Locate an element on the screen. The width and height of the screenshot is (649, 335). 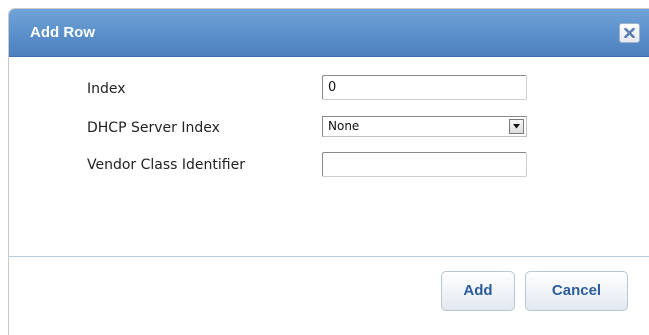
add-button: Add is located at coordinates (478, 291).